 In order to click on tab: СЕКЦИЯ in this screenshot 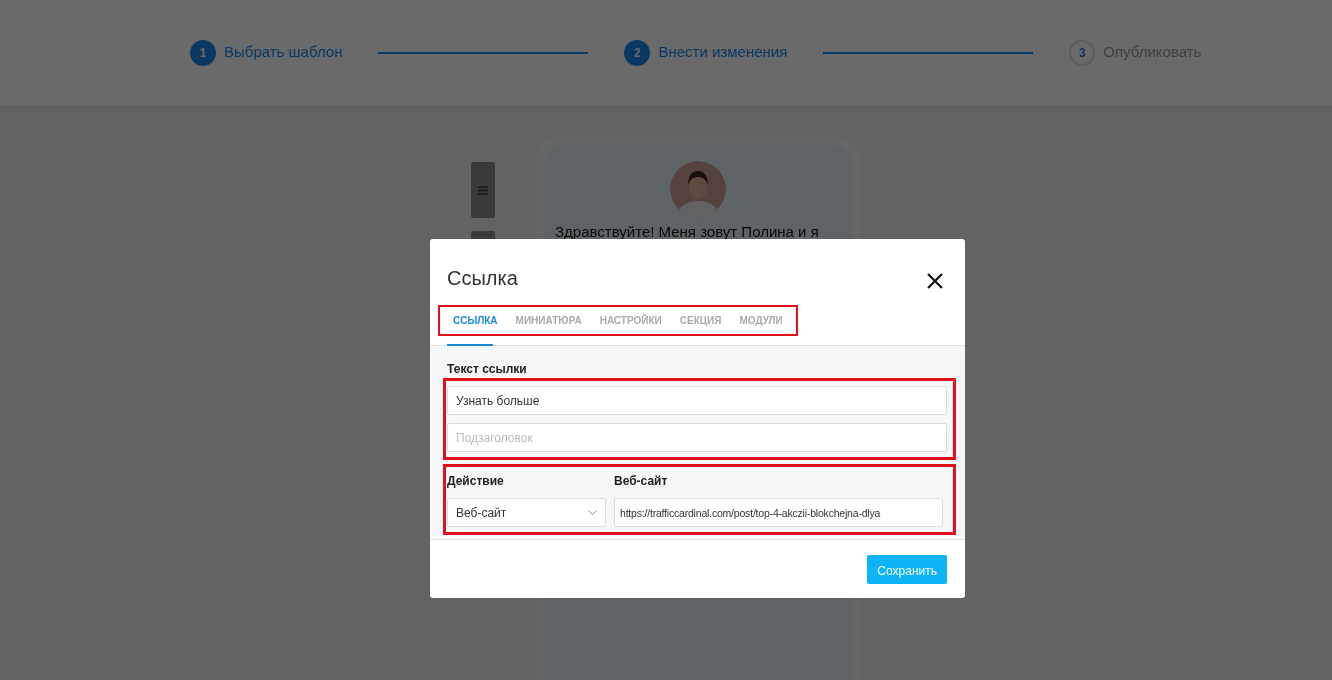, I will do `click(700, 320)`.